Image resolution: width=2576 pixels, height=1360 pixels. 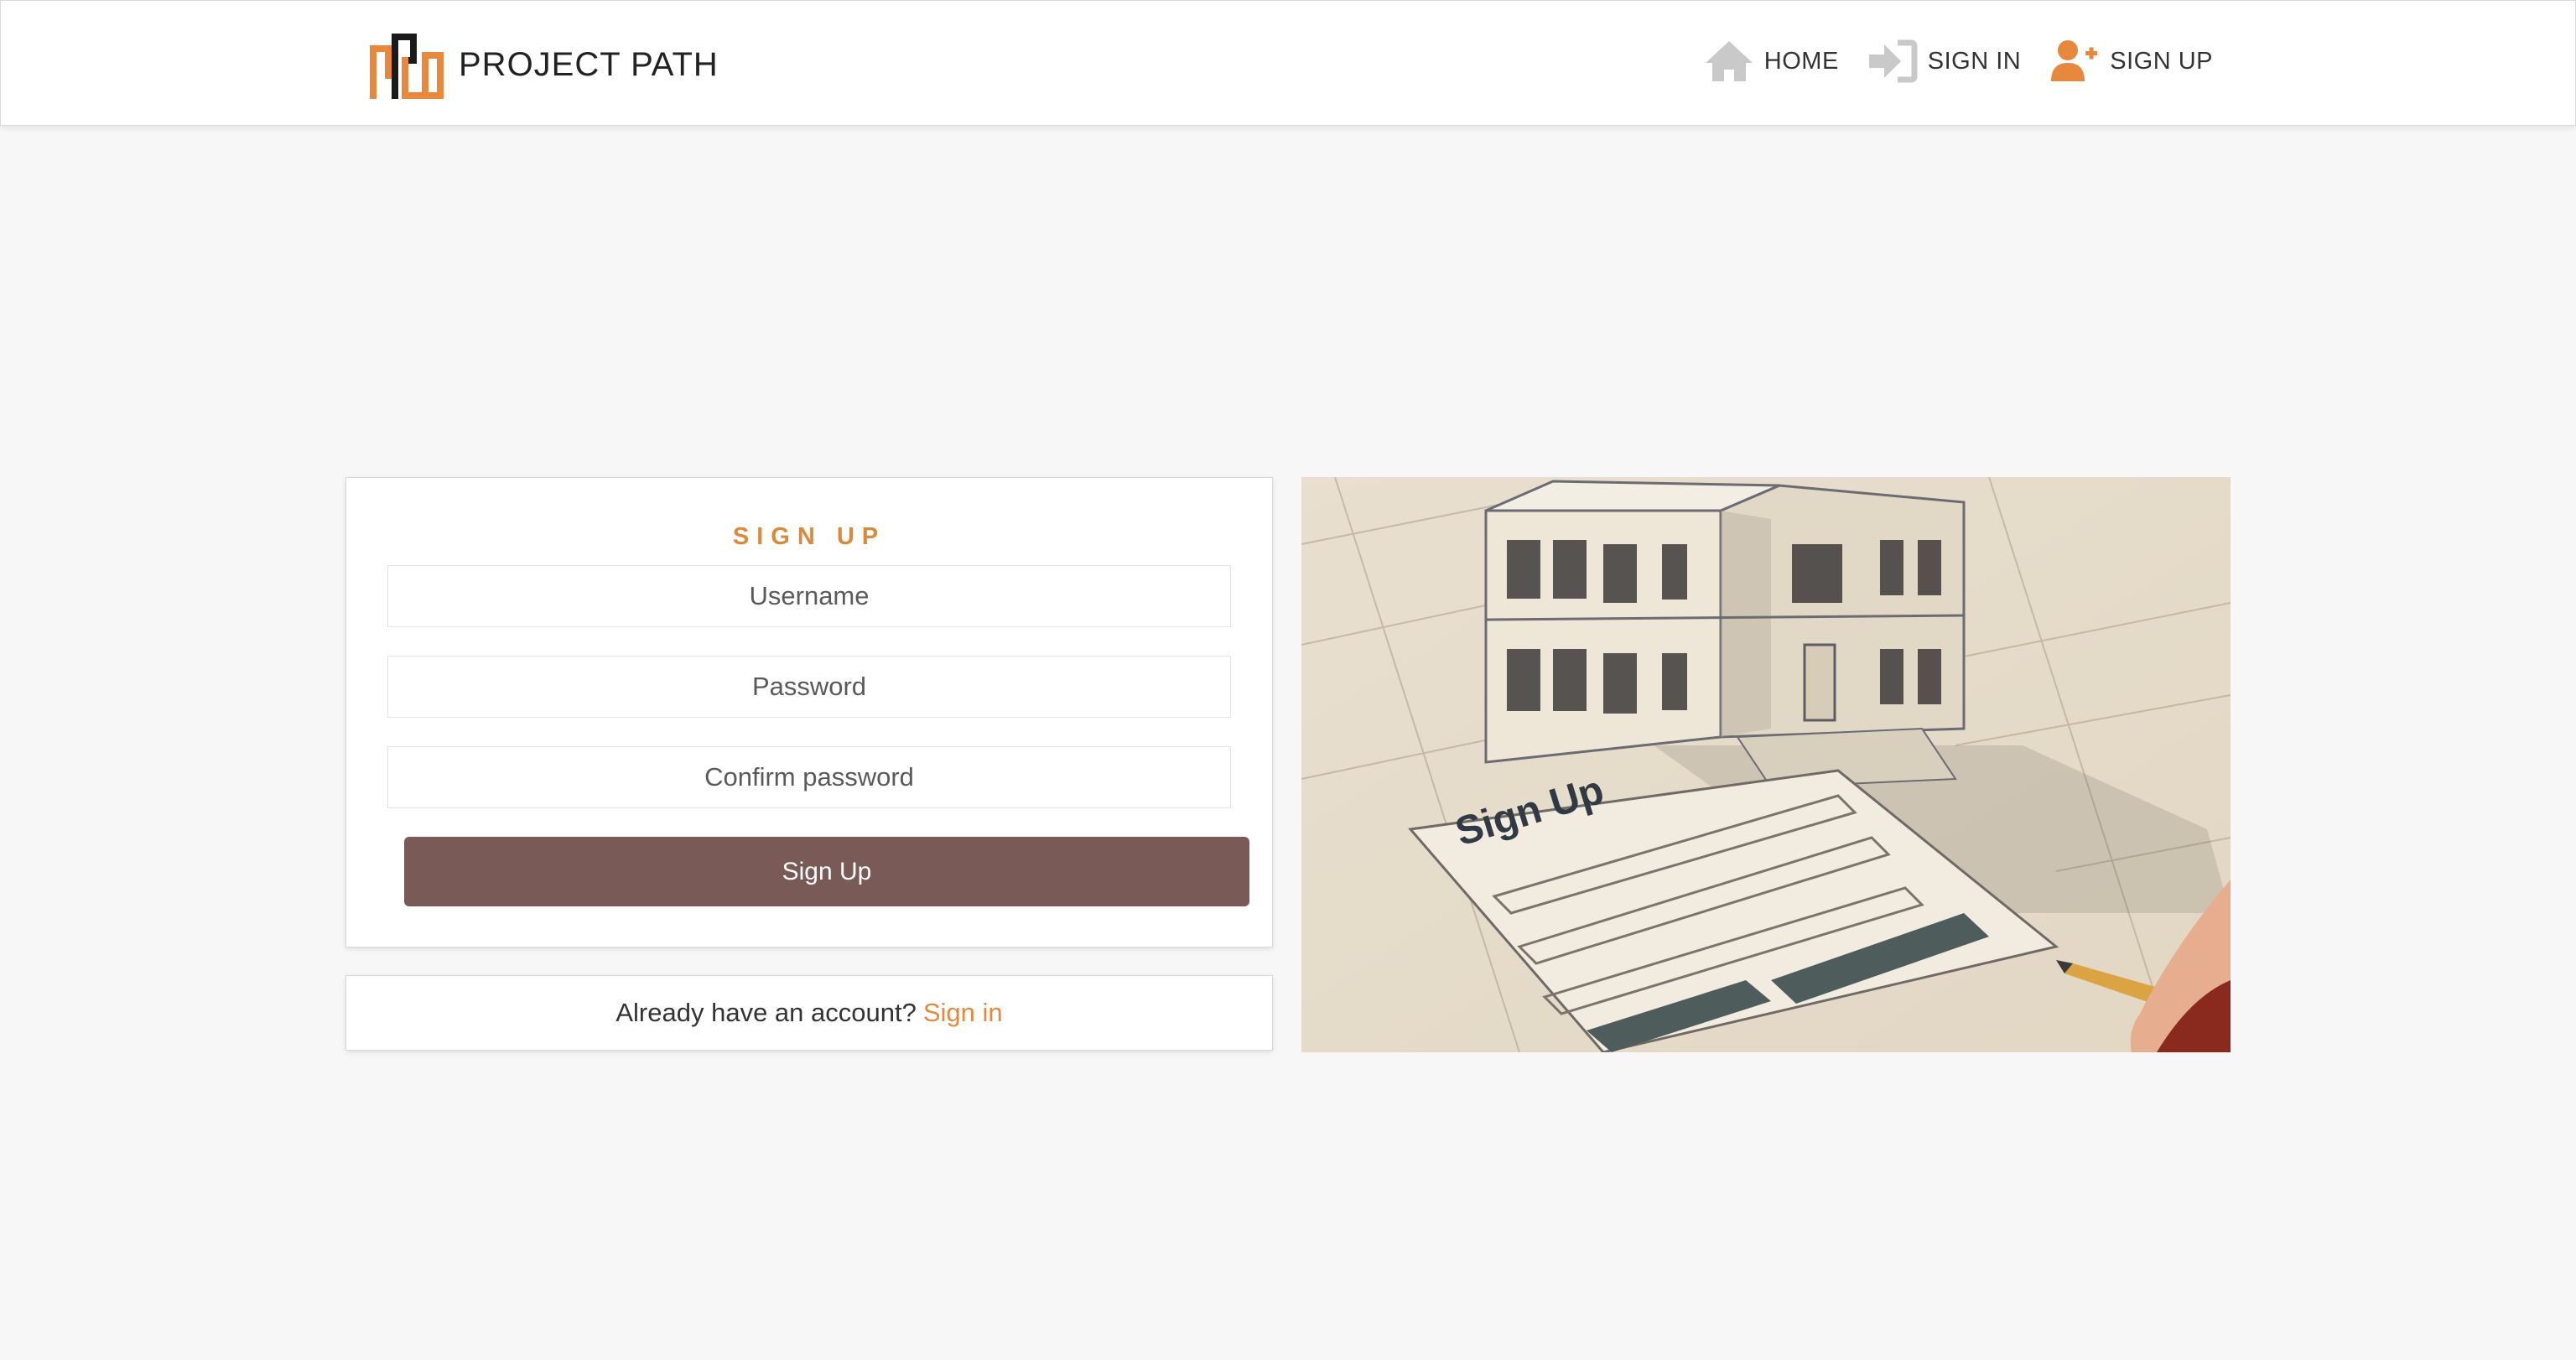 I want to click on user-plus-icon, so click(x=2074, y=60).